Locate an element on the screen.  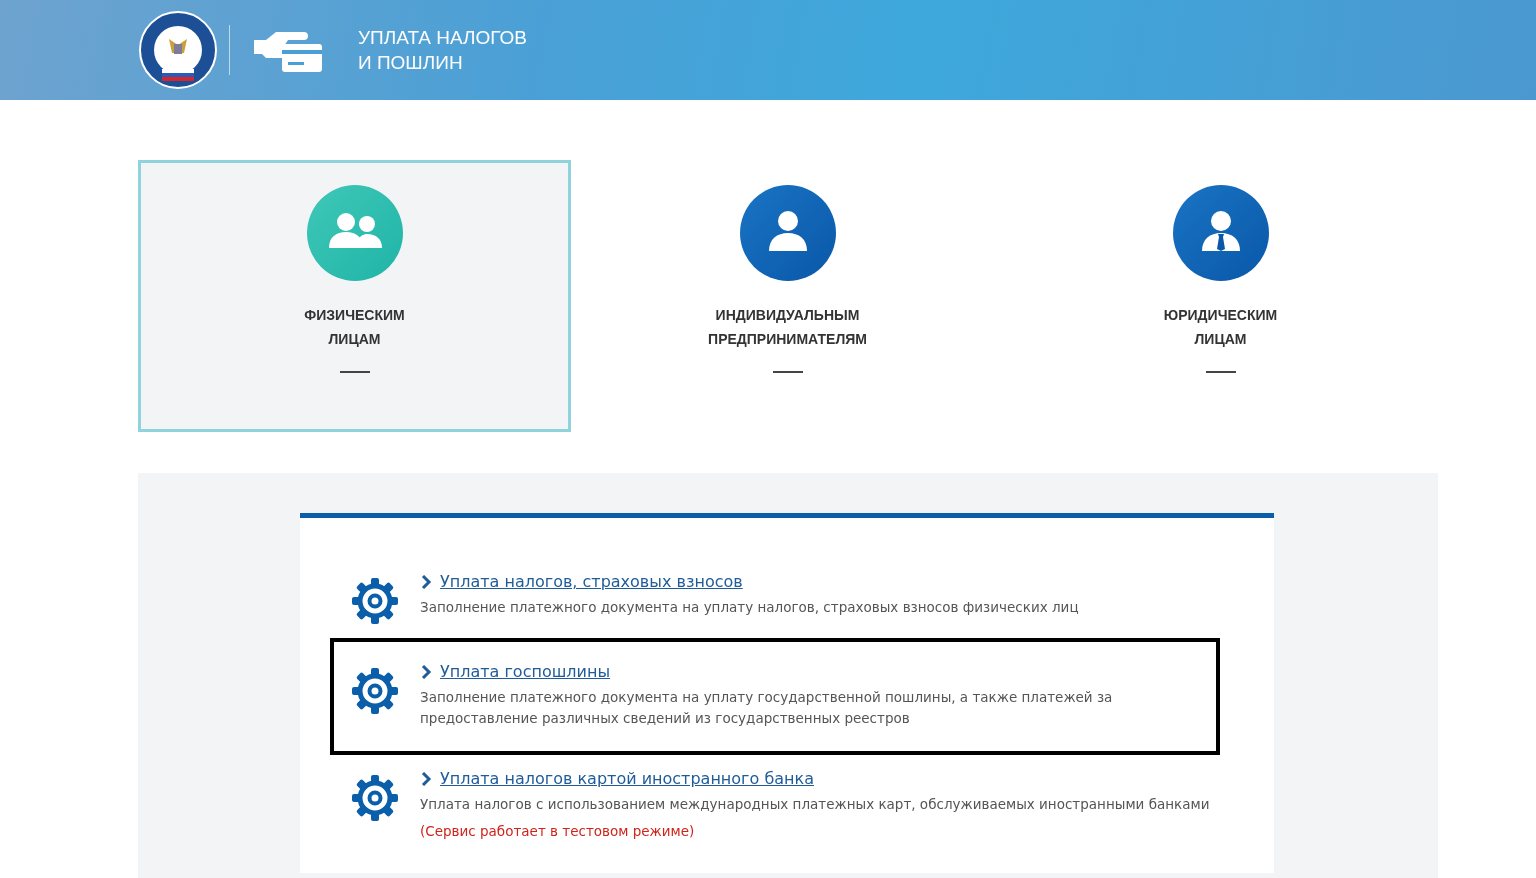
category-label: ИНДИВИДУАЛЬНЫМ is located at coordinates (787, 315).